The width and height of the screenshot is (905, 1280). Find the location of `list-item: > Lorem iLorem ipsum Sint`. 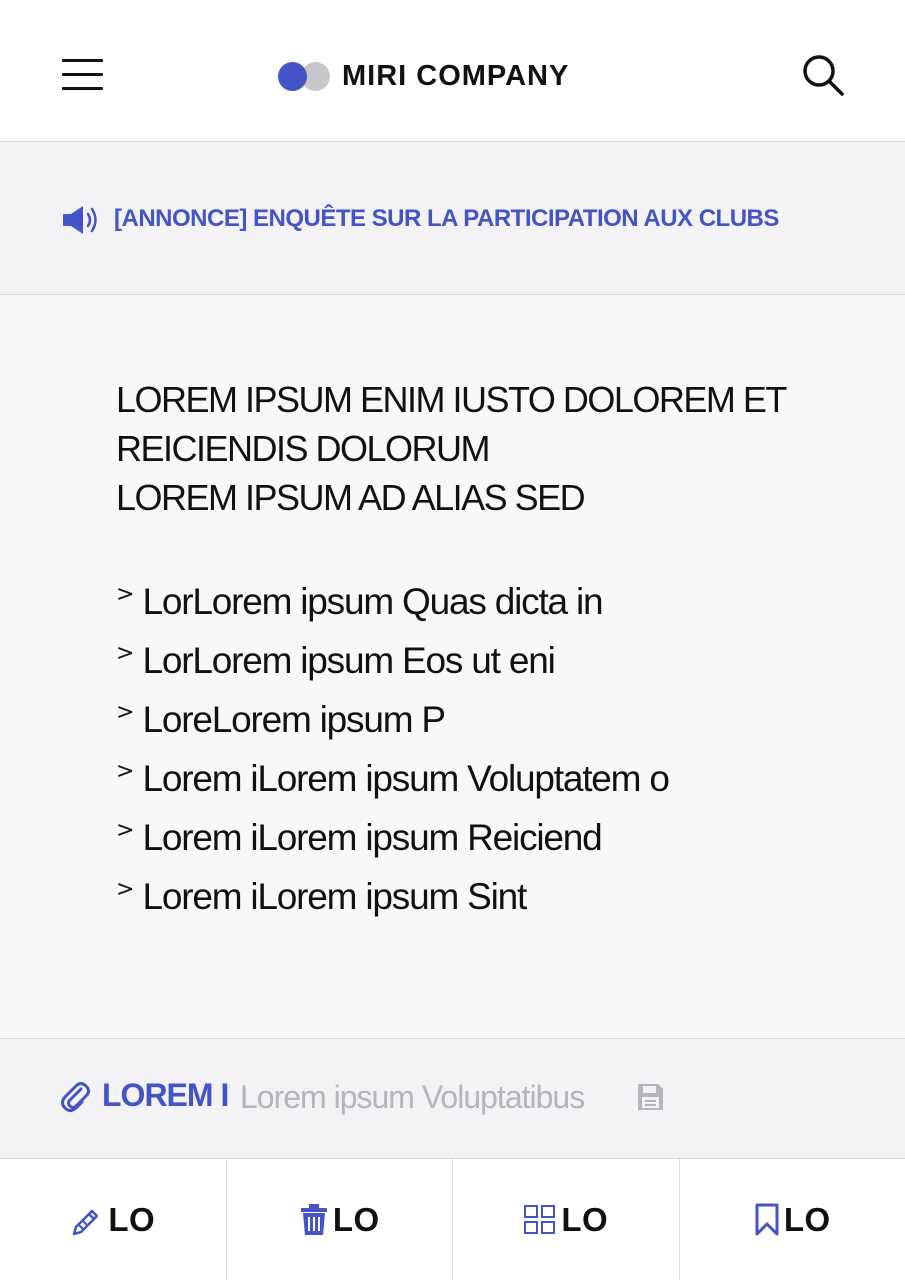

list-item: > Lorem iLorem ipsum Sint is located at coordinates (392, 904).